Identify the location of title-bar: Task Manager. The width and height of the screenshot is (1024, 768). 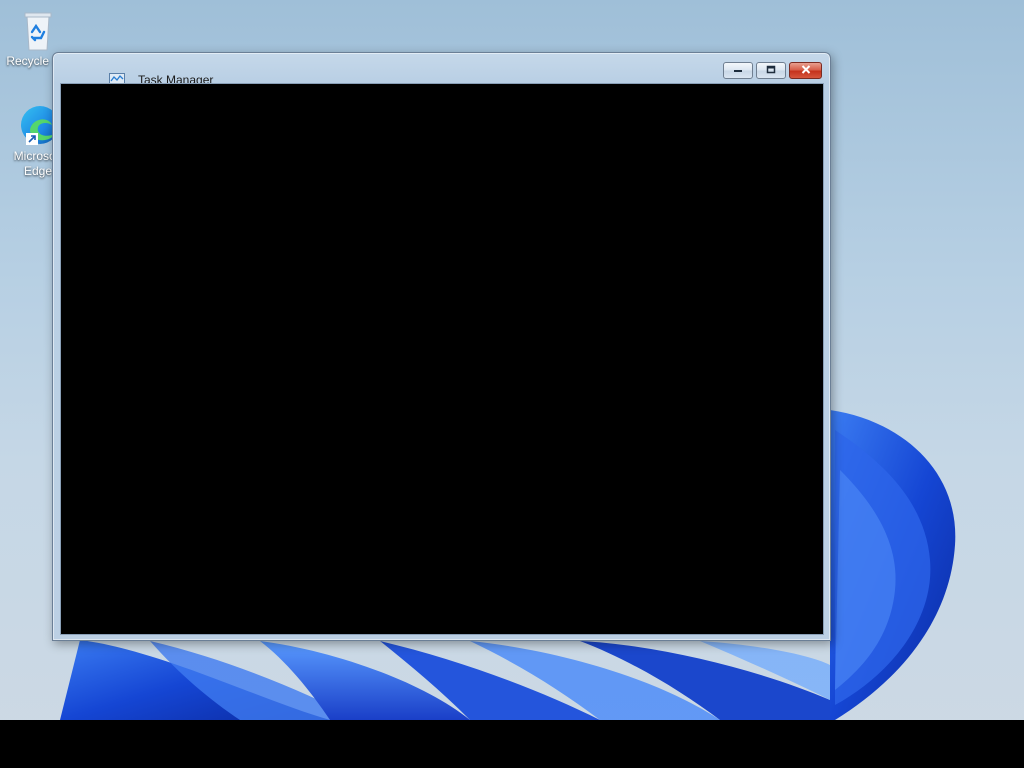
(441, 70).